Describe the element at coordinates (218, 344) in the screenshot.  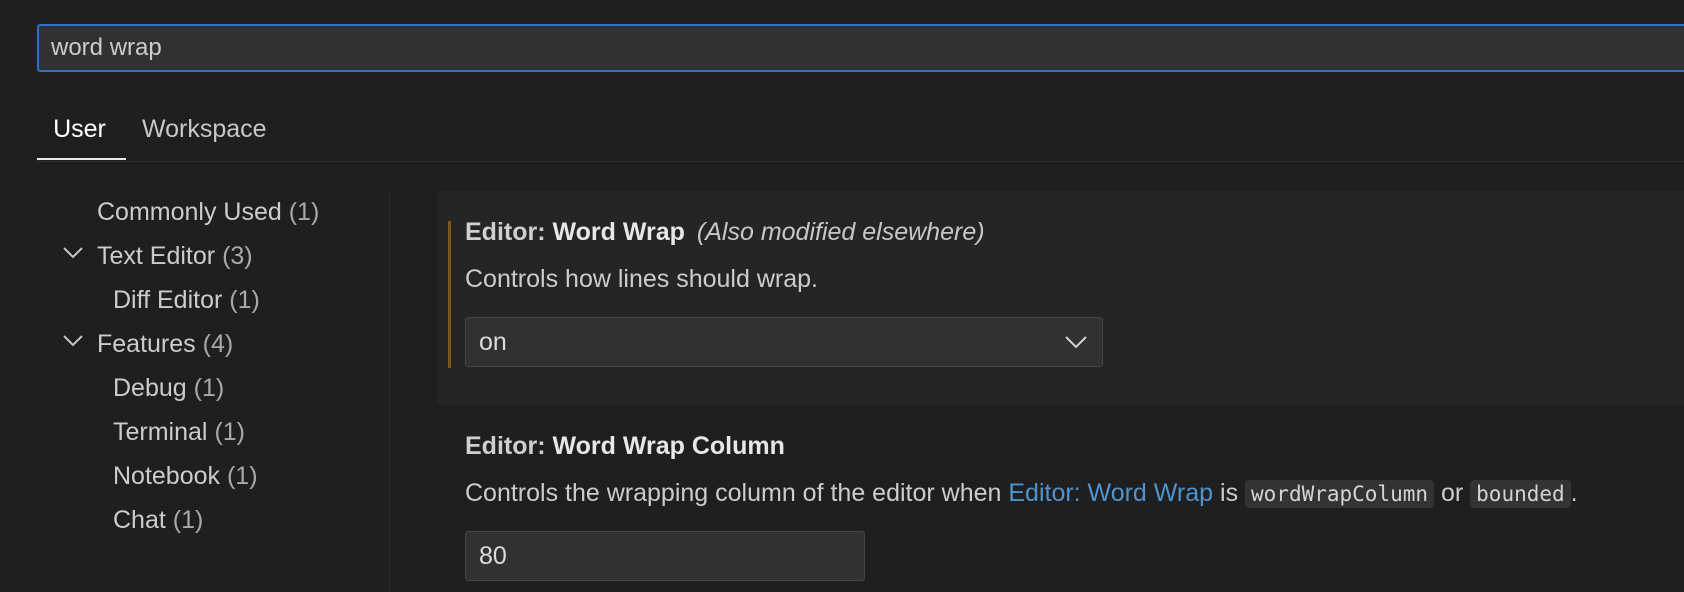
I see `toc-item-count: (4)` at that location.